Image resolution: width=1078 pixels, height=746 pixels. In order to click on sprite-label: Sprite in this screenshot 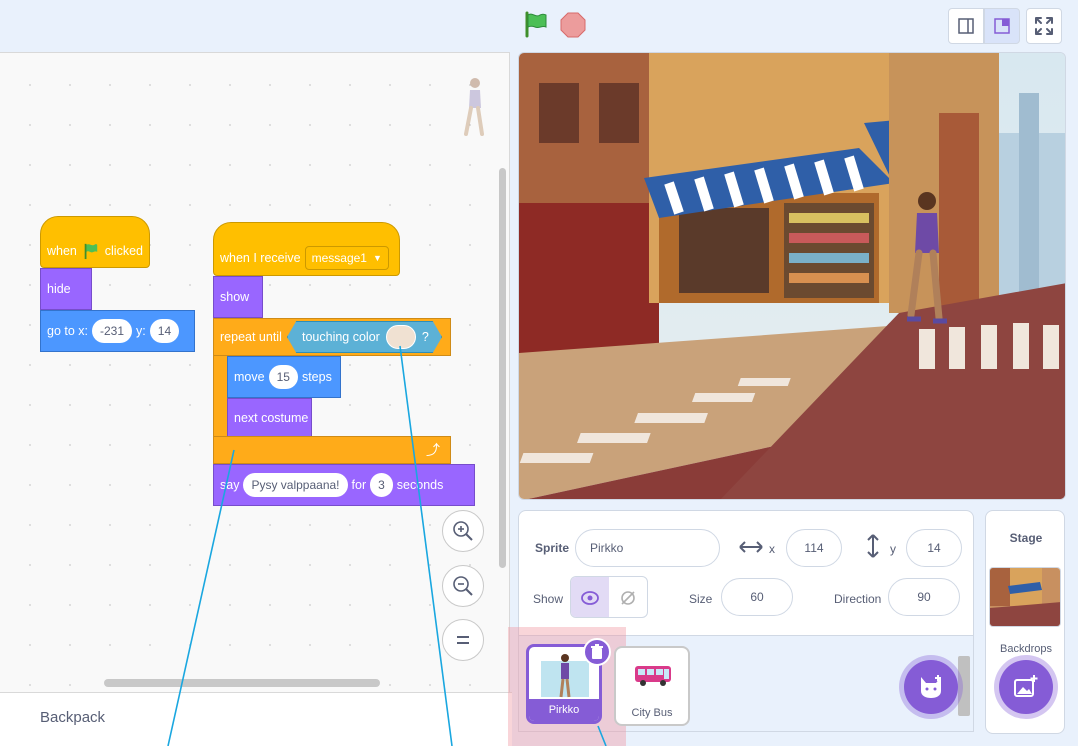, I will do `click(552, 548)`.